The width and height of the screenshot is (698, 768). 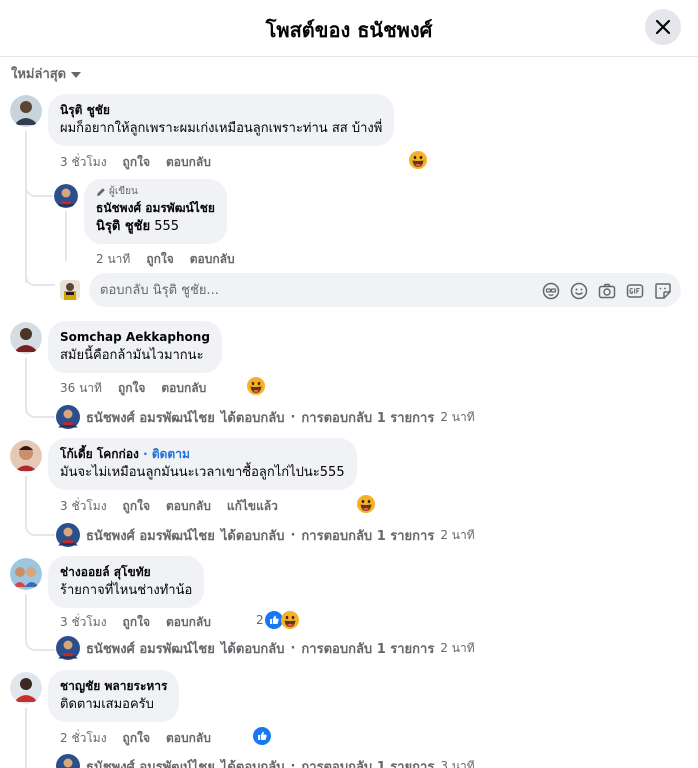 I want to click on sort-label: ใหม่ล่าสุด, so click(x=39, y=74).